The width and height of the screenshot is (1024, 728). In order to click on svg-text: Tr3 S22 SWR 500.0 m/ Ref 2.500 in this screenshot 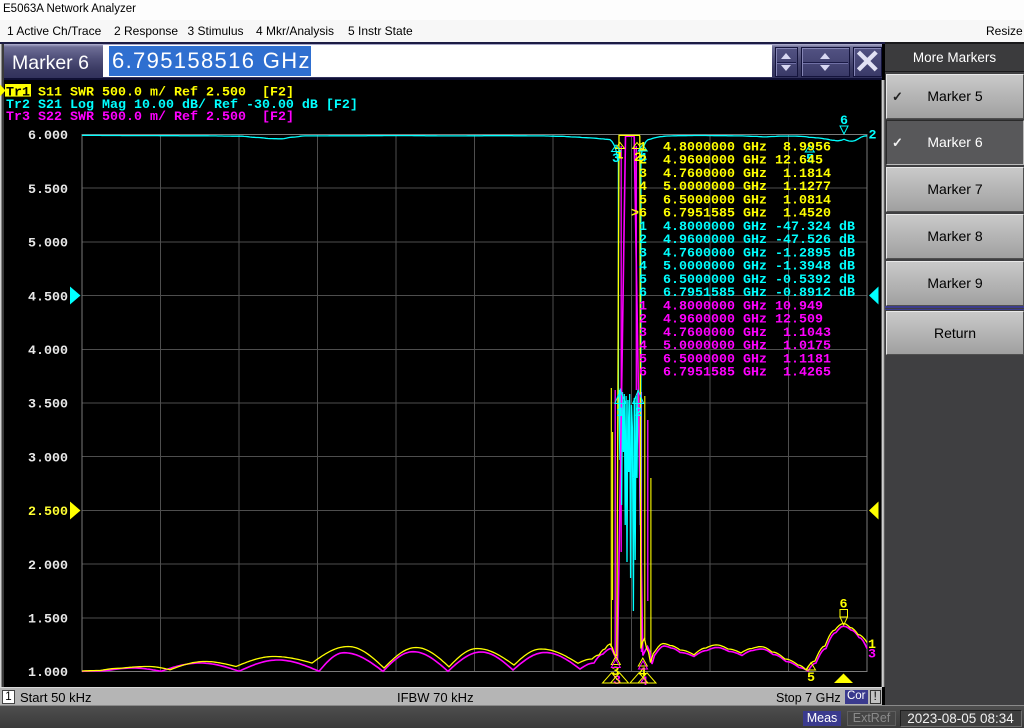, I will do `click(126, 117)`.